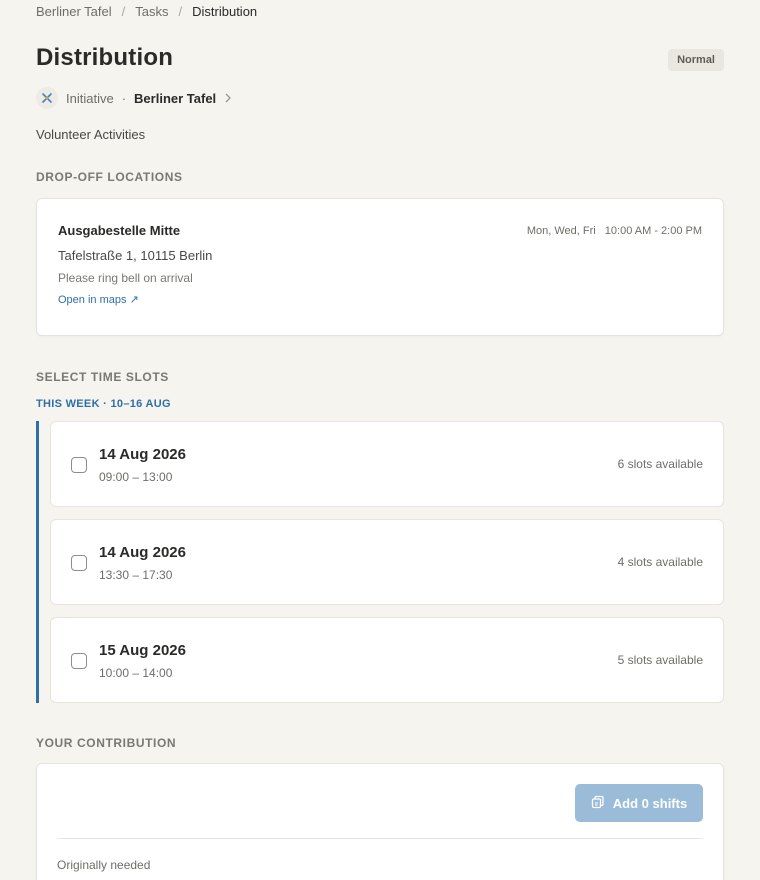 The width and height of the screenshot is (760, 880). I want to click on org-link: Berliner Tafel, so click(175, 98).